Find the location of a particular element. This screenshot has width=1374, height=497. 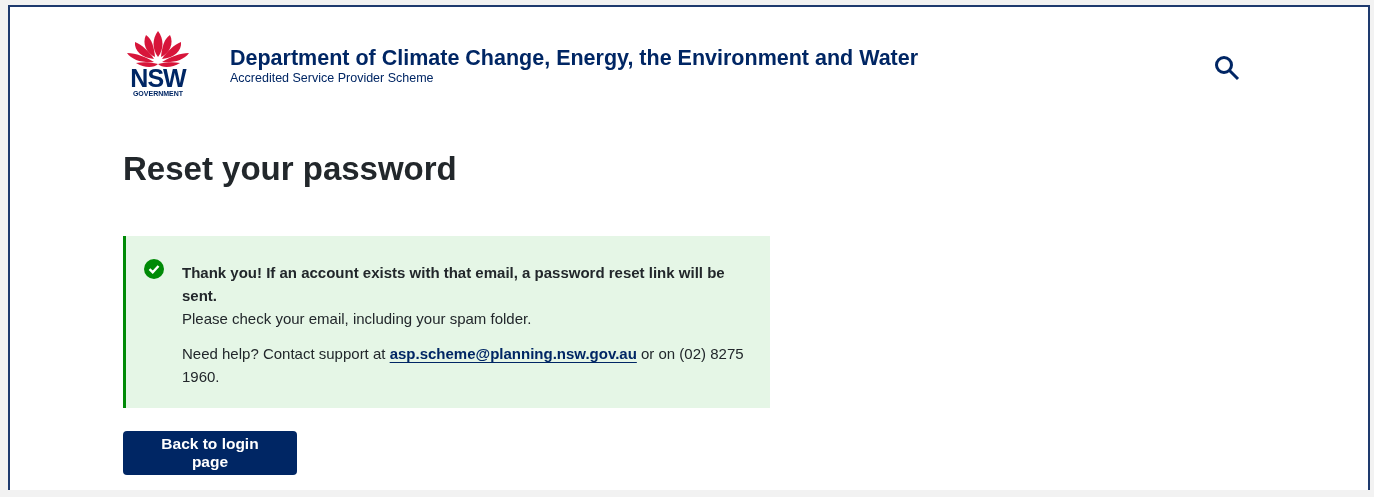

support-email-link: asp.scheme@planning.nsw.gov.au is located at coordinates (513, 353).